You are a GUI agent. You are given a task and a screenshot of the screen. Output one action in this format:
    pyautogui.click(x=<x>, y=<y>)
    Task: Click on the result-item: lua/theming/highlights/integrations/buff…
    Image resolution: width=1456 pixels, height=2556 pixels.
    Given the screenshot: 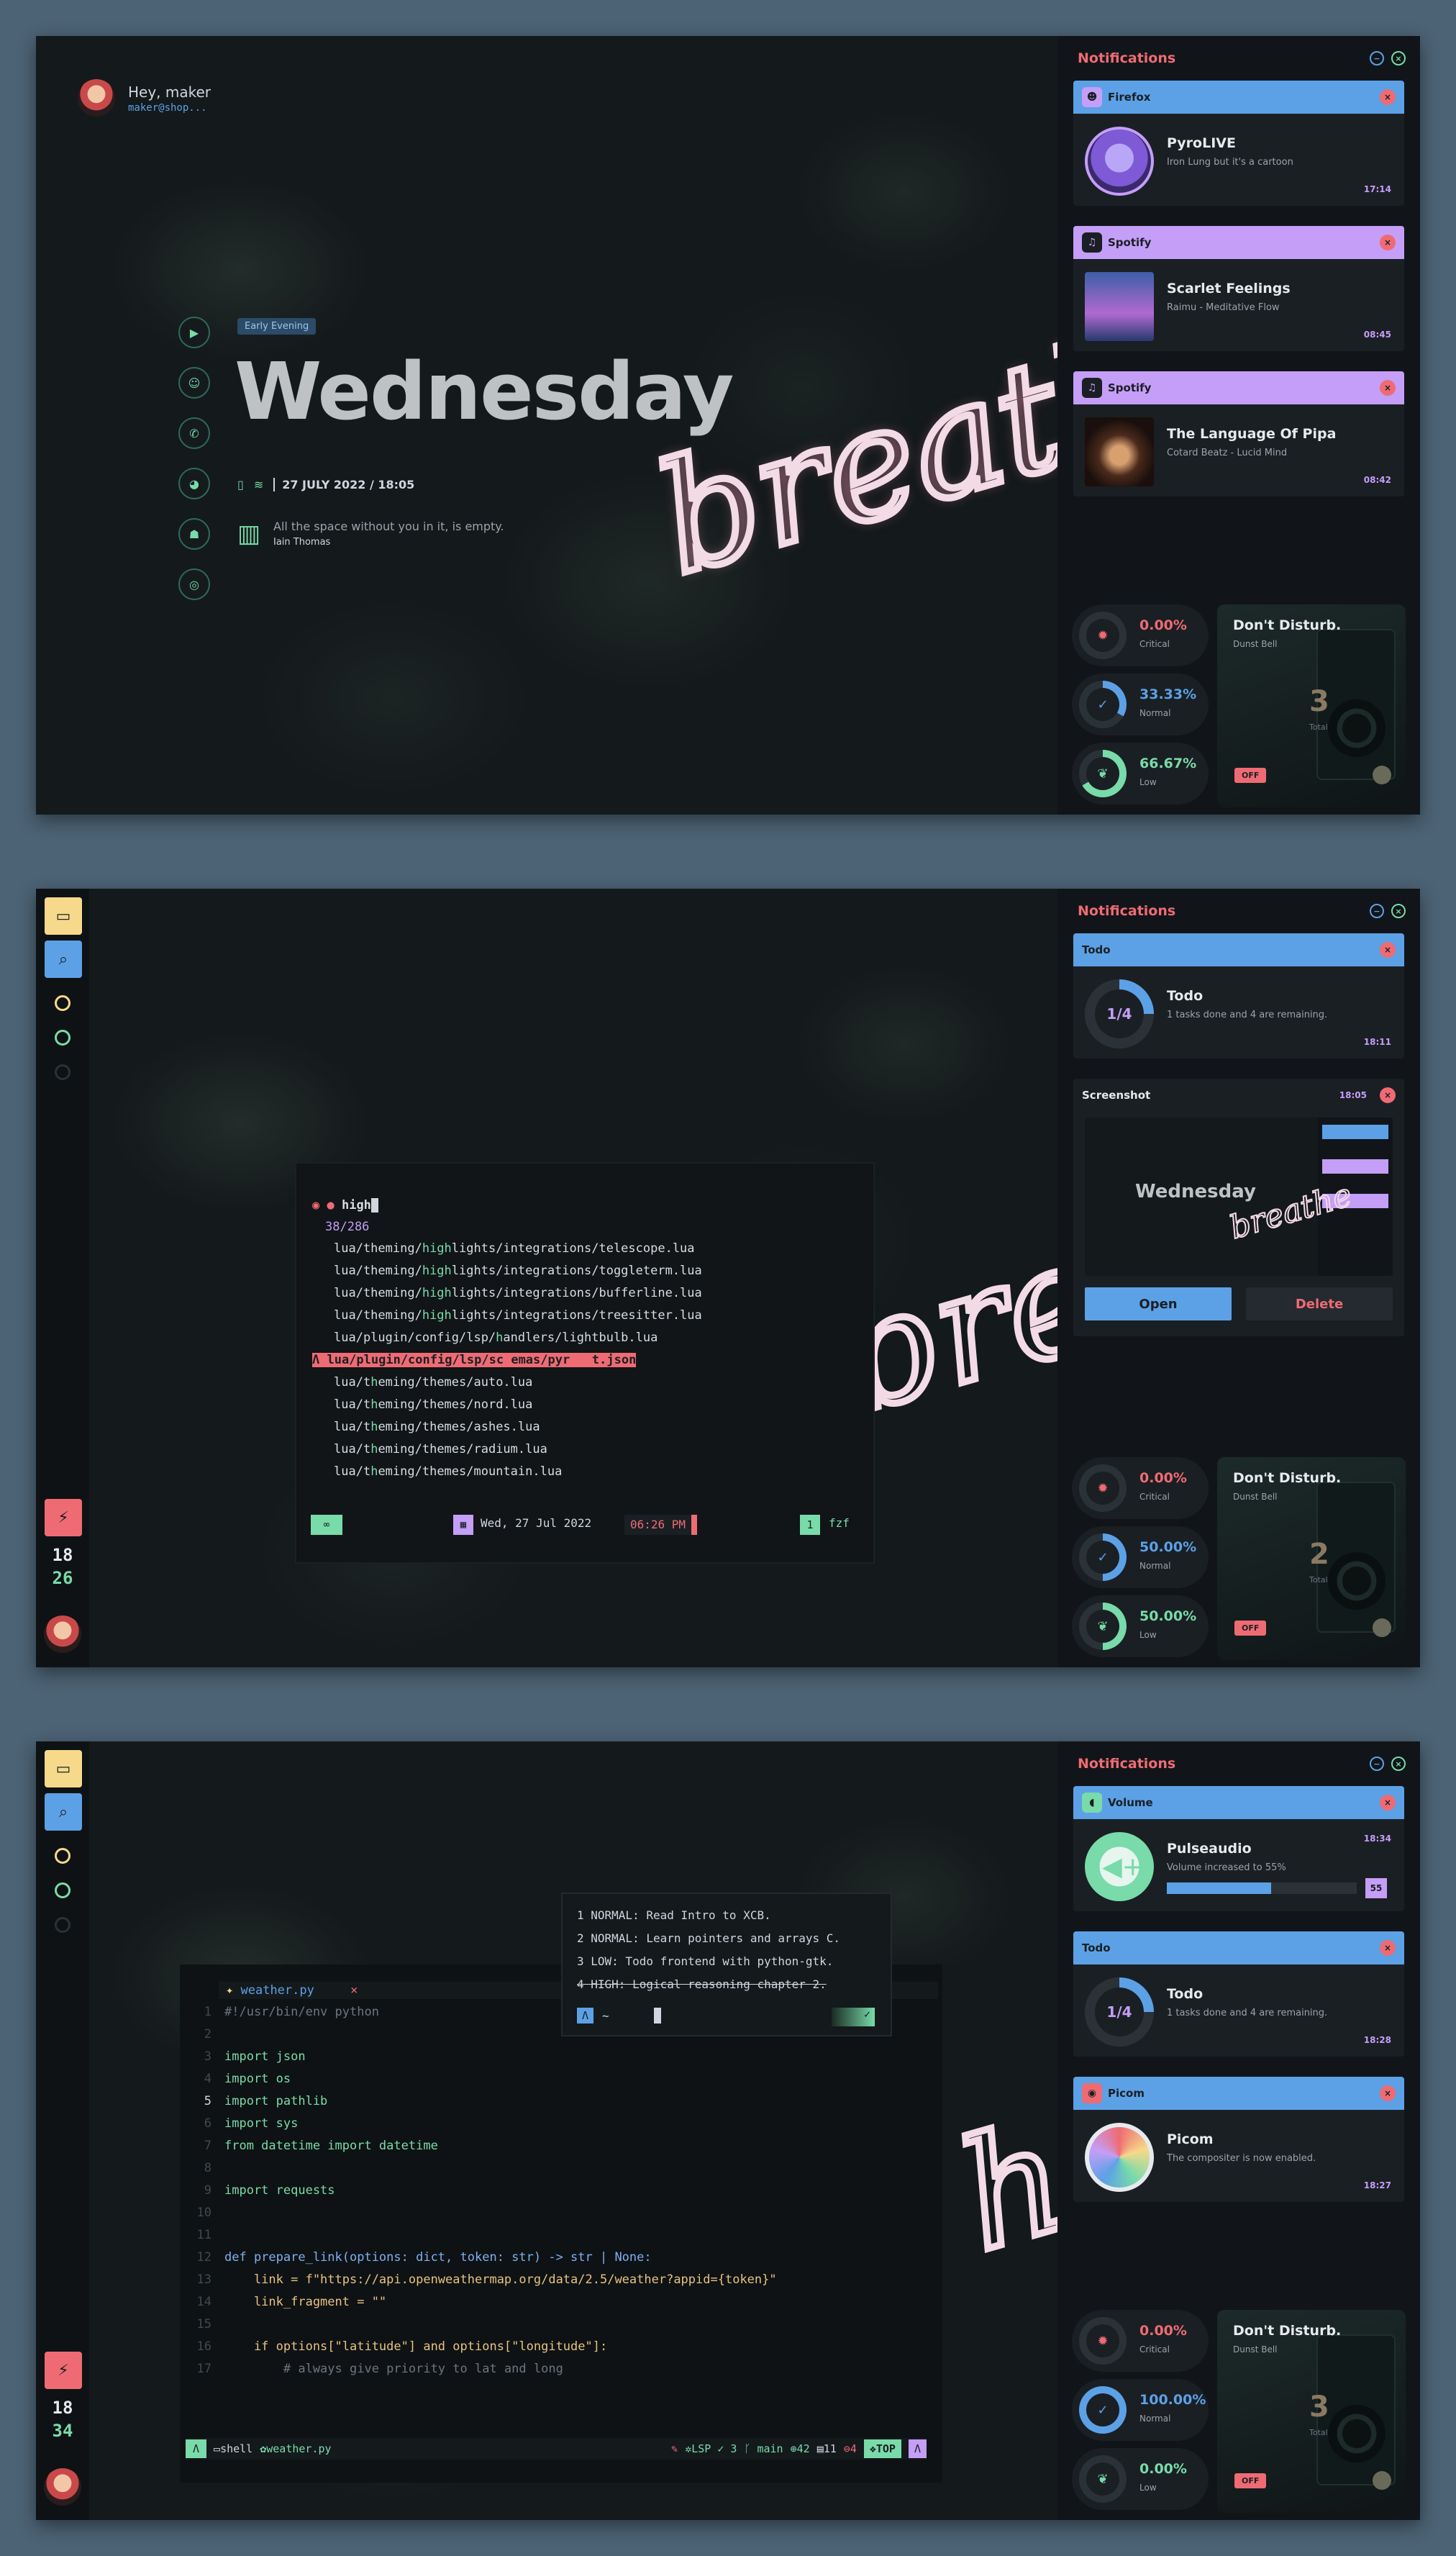 What is the action you would take?
    pyautogui.click(x=518, y=1293)
    